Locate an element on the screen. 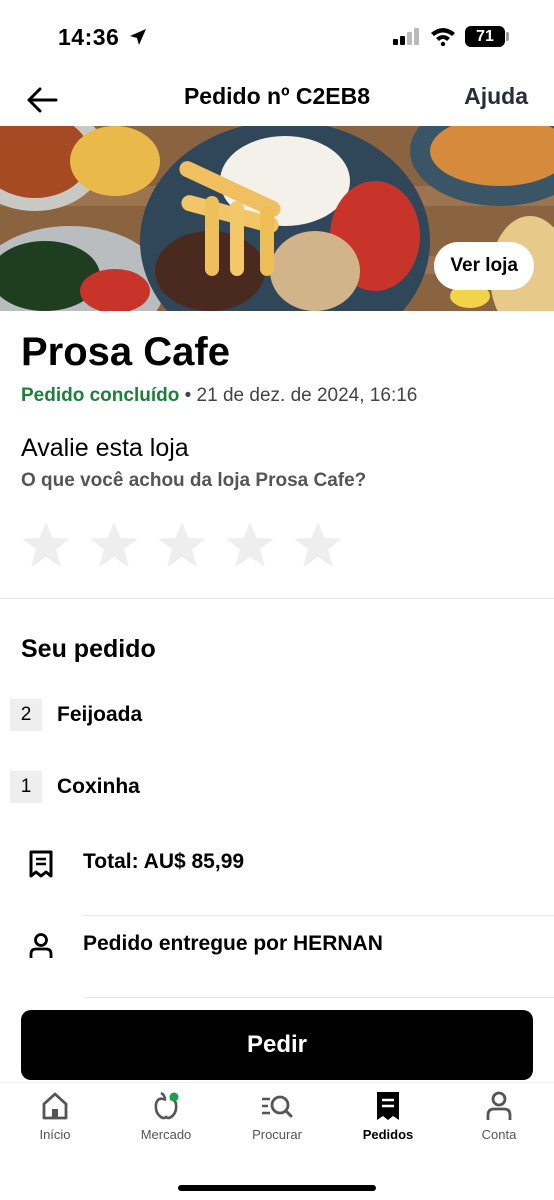 The image size is (554, 1200). tab-mercado: Mercado is located at coordinates (166, 1121).